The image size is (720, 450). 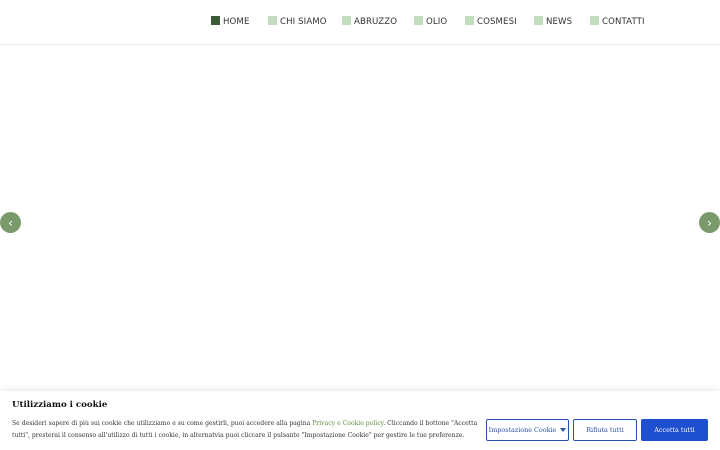 I want to click on main-nav: HOME CHI SIAMO ABRUZZO OLIO COSMESI NEWS, so click(x=360, y=22).